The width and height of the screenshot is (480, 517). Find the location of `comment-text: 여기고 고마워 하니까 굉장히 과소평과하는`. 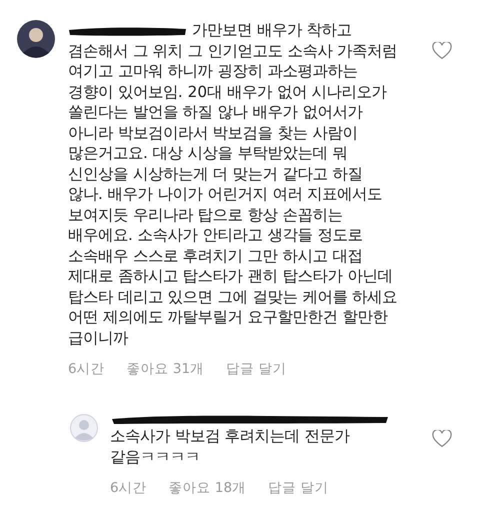

comment-text: 여기고 고마워 하니까 굉장히 과소평과하는 is located at coordinates (213, 71).